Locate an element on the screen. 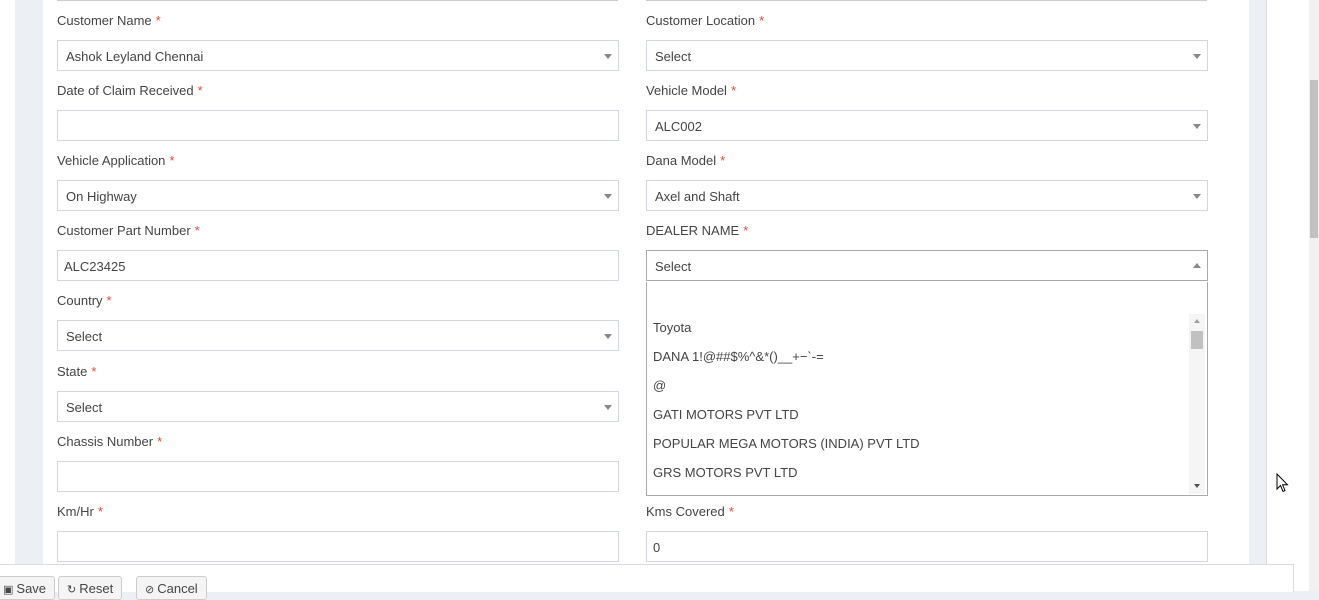  state-label: State * is located at coordinates (77, 371).